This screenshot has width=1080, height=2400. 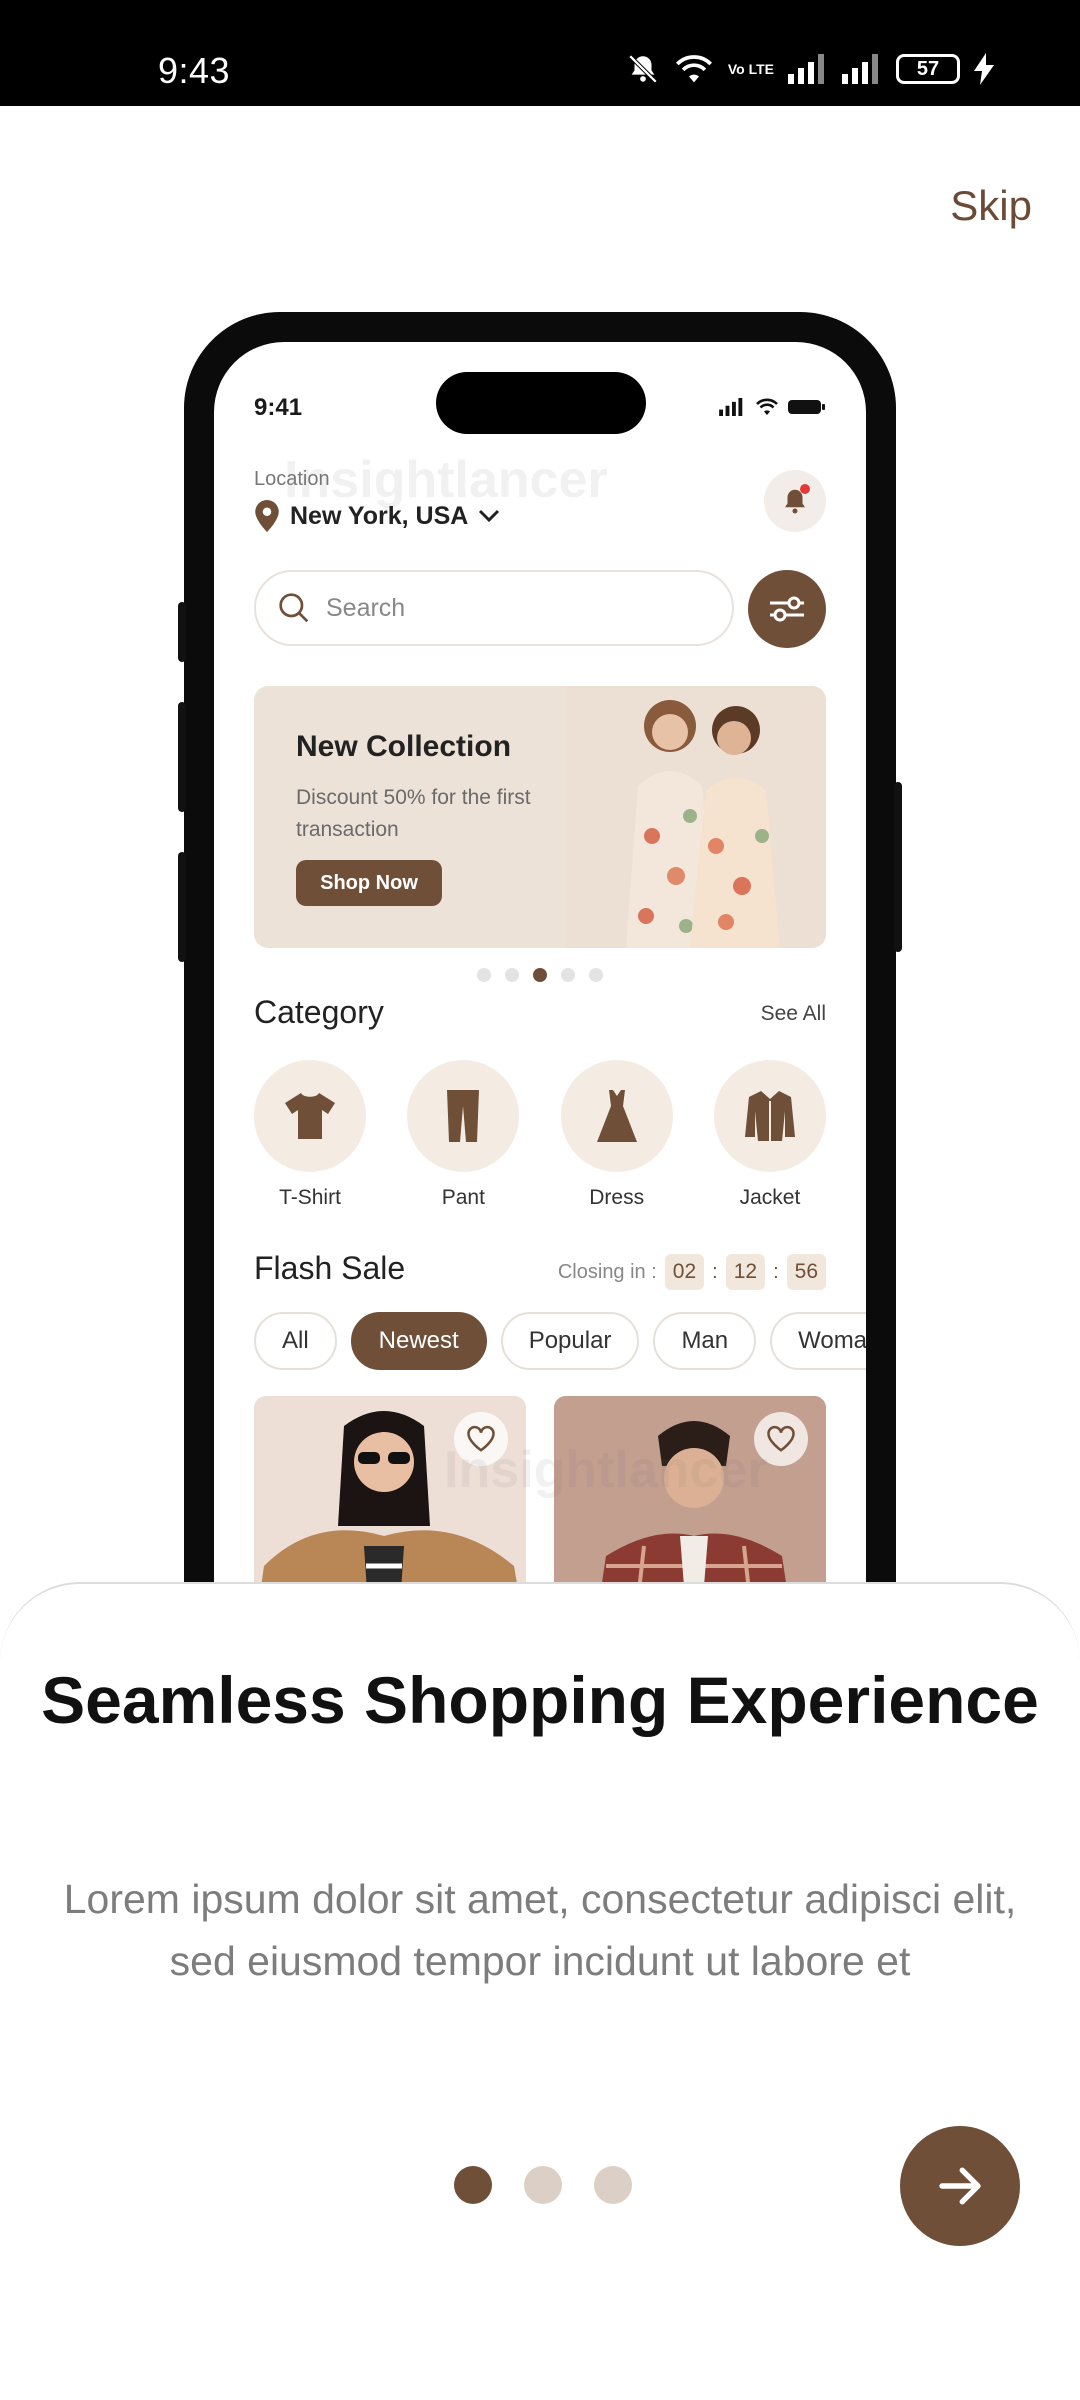 What do you see at coordinates (310, 1116) in the screenshot?
I see `tshirt-icon` at bounding box center [310, 1116].